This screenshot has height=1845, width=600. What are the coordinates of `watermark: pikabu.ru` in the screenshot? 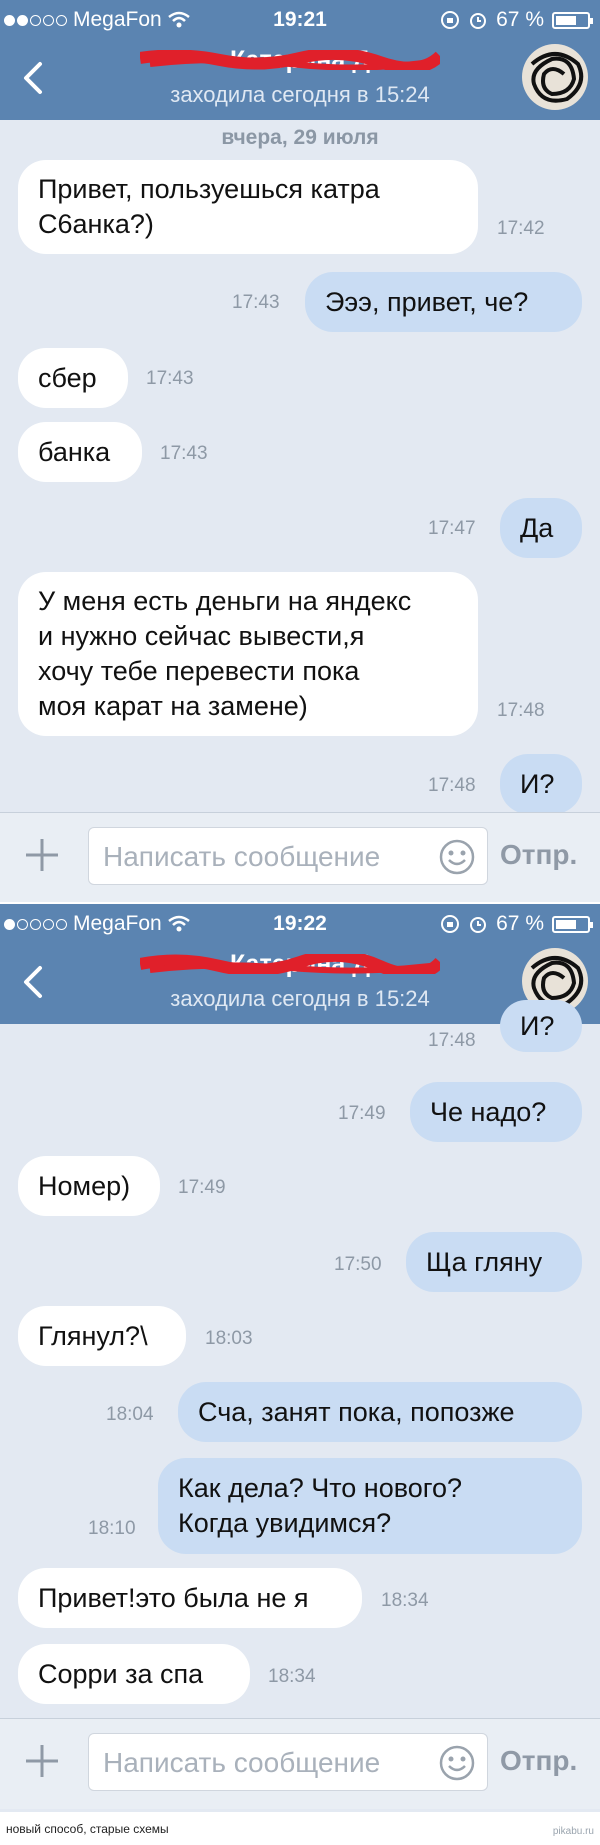 It's located at (573, 1831).